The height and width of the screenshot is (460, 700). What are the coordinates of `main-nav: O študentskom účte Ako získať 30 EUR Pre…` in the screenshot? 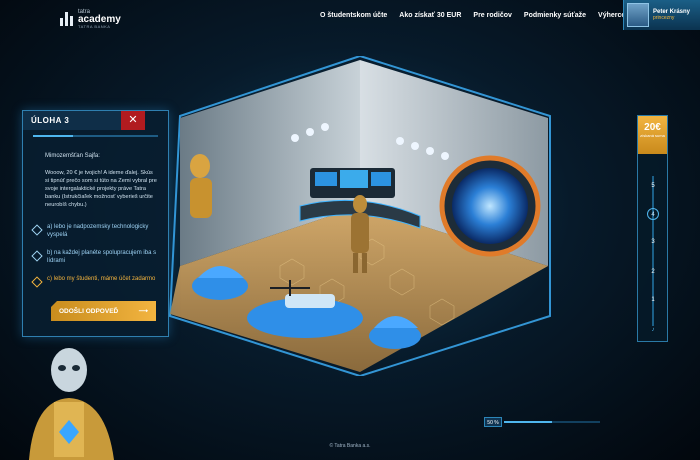 It's located at (477, 15).